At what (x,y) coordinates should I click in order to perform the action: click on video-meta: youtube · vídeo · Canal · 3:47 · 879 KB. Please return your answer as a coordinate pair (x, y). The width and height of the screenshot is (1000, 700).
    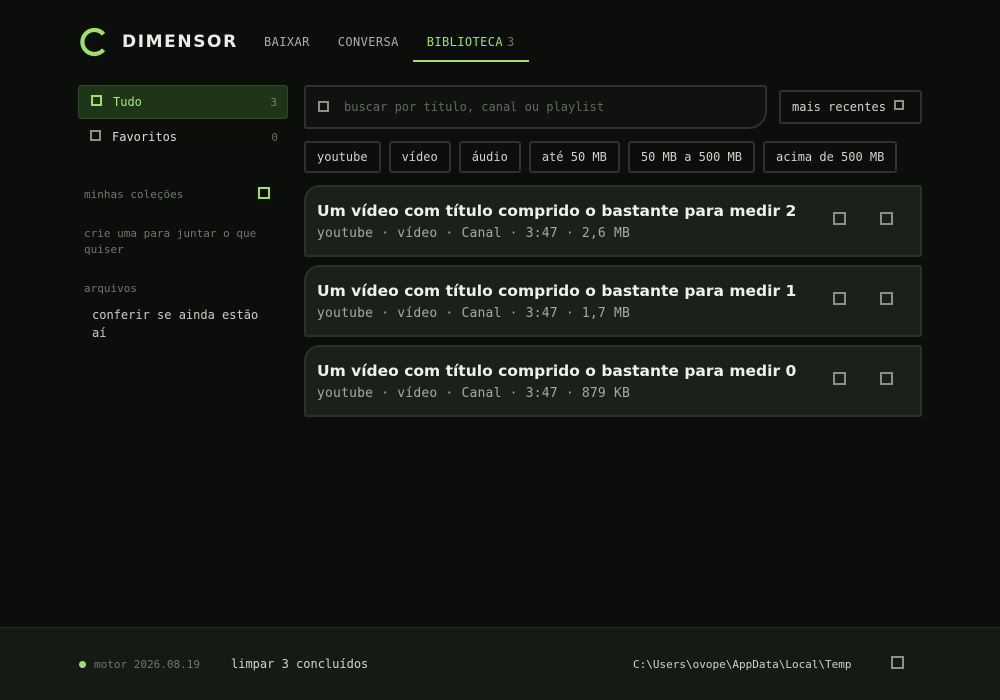
    Looking at the image, I should click on (474, 393).